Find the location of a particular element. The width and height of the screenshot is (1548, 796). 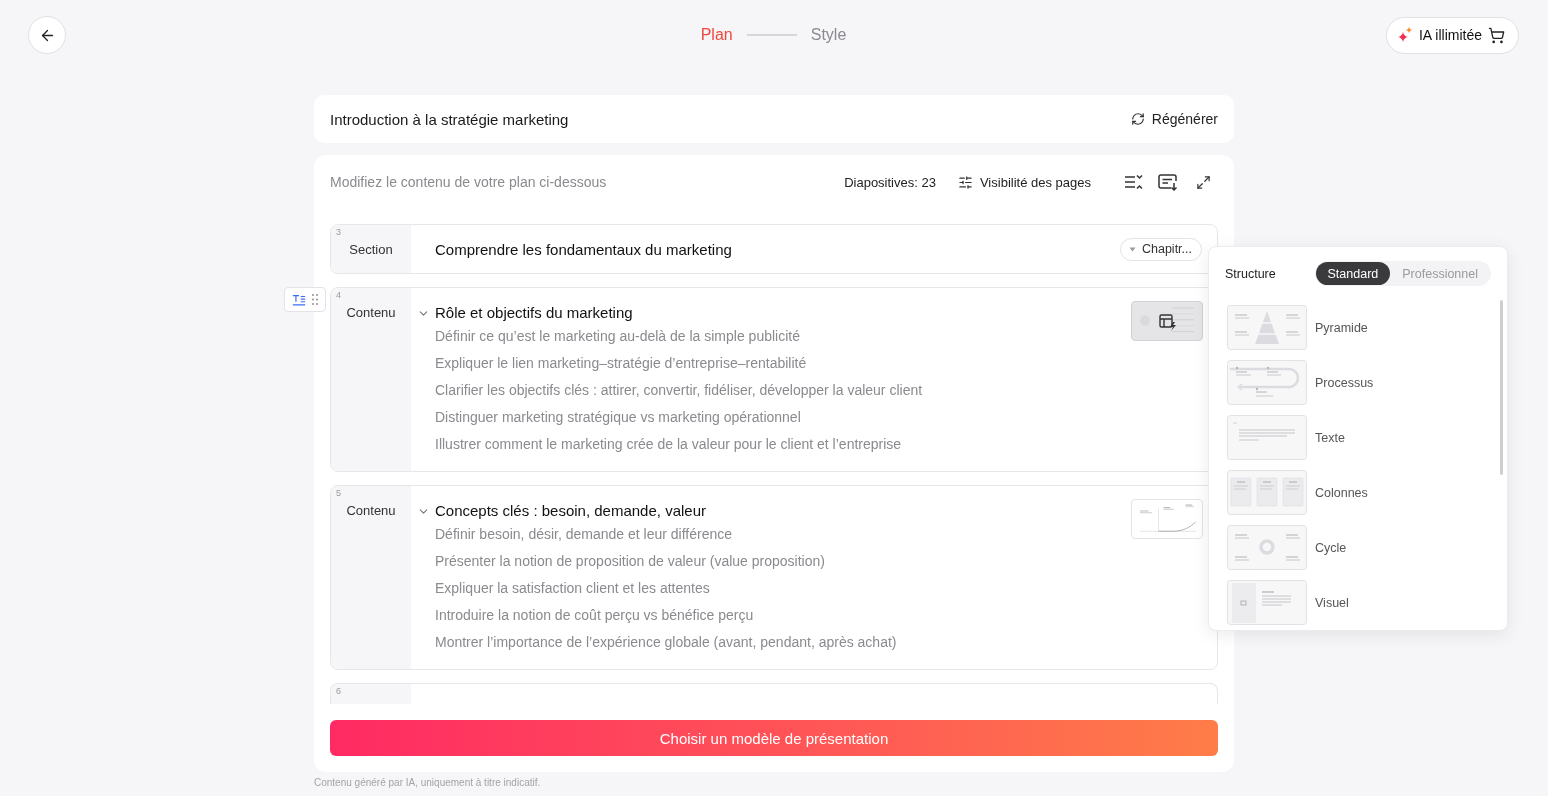

bullet-point: Introduire la notion de coût perçu vs bénéfice perçu is located at coordinates (595, 615).